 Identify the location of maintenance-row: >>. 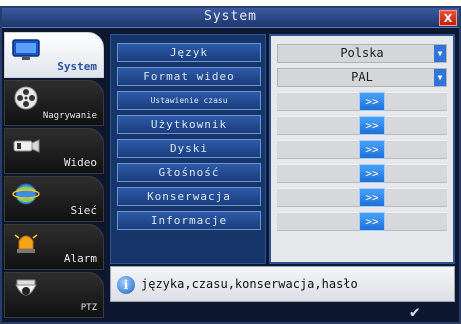
(362, 197).